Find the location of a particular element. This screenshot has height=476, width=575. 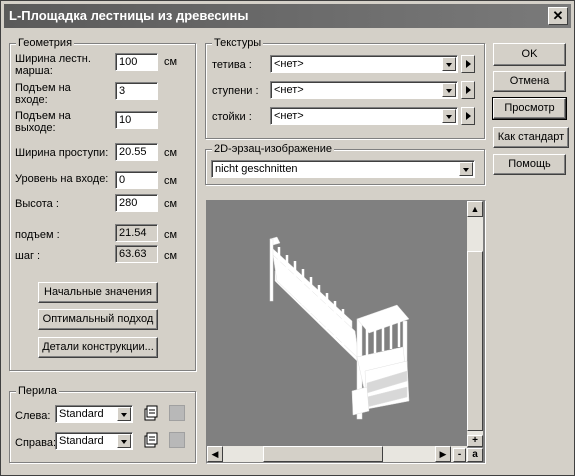

scroll-up-button: ▲ is located at coordinates (475, 209).